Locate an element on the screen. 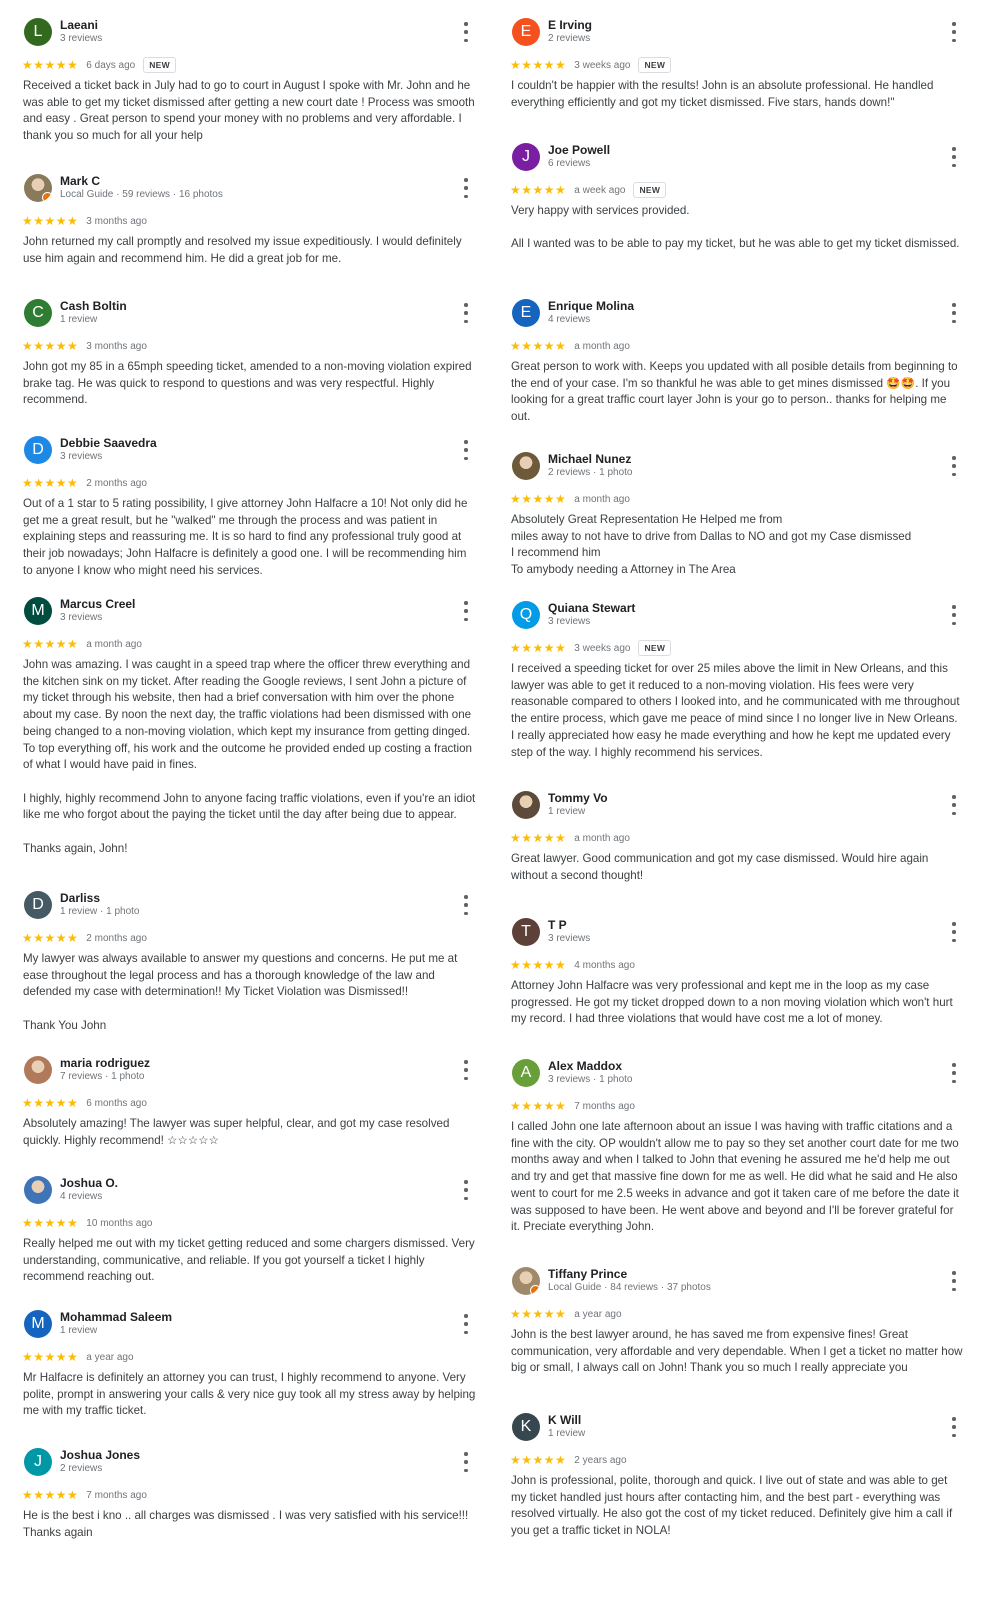  review-date: a week ago is located at coordinates (600, 190).